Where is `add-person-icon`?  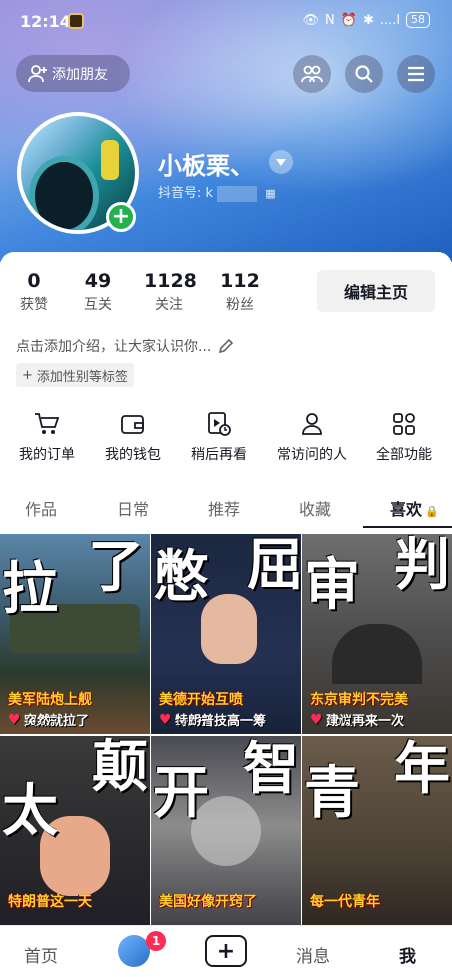
add-person-icon is located at coordinates (37, 73).